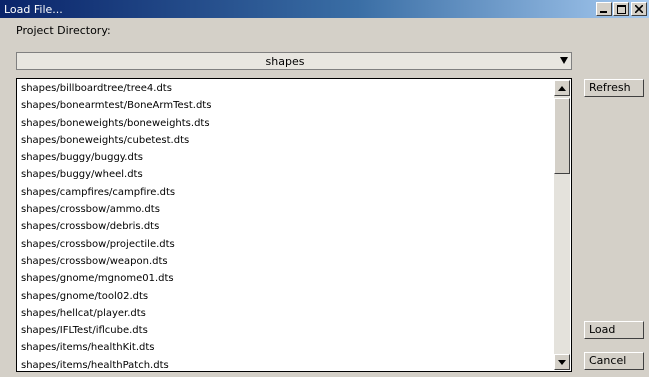 This screenshot has height=377, width=649. What do you see at coordinates (285, 261) in the screenshot?
I see `list-item: shapes/crossbow/weapon.dts` at bounding box center [285, 261].